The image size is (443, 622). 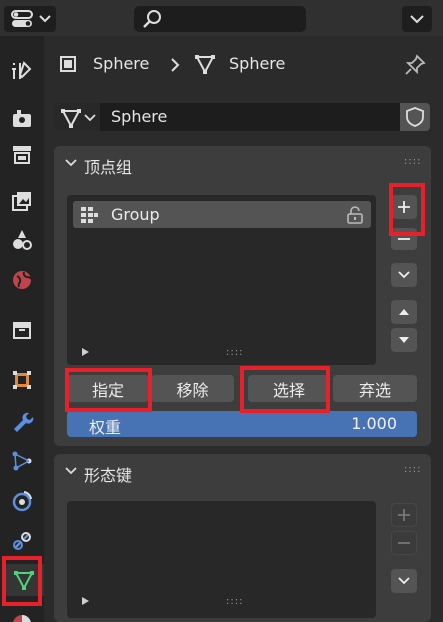 I want to click on tab-particles, so click(x=22, y=461).